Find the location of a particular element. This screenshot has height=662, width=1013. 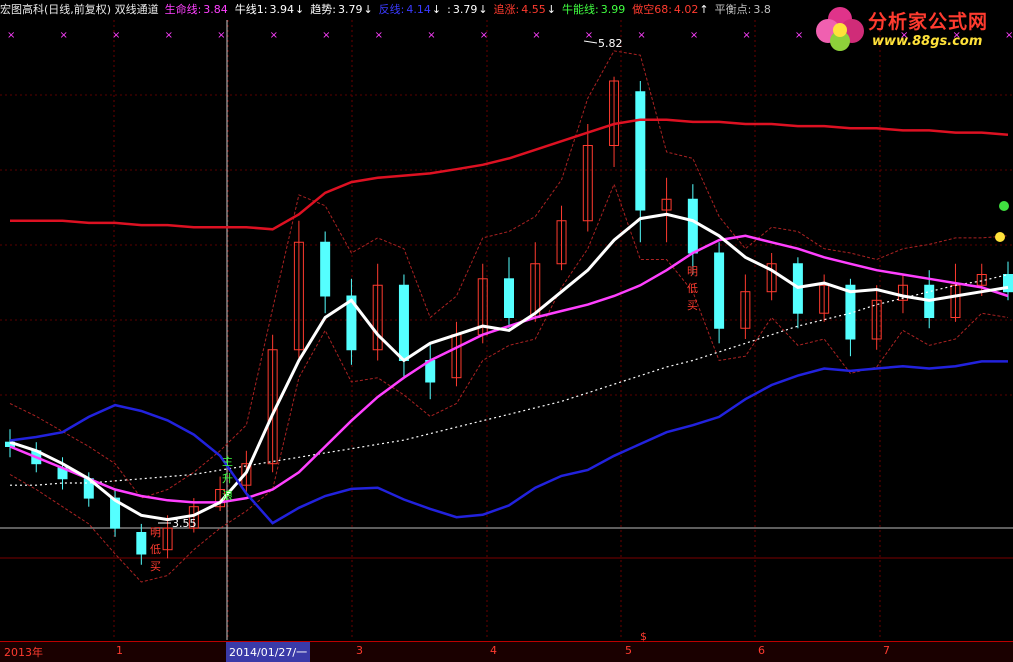

indicator-value: 3.94 is located at coordinates (282, 9).